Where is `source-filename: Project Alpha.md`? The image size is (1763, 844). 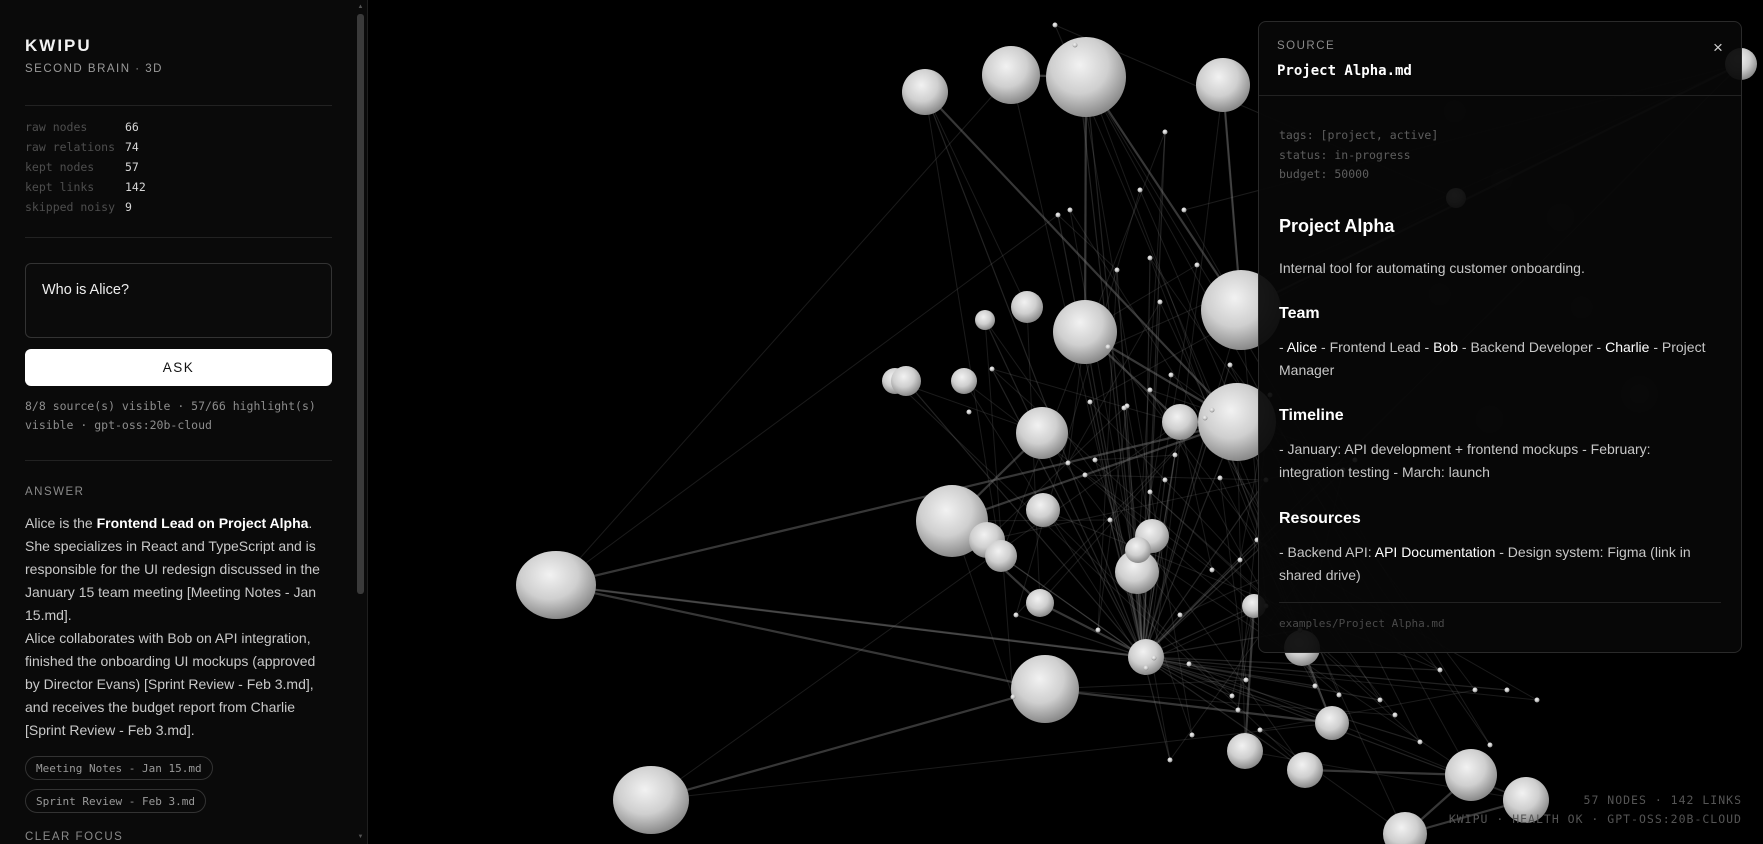
source-filename: Project Alpha.md is located at coordinates (1344, 71).